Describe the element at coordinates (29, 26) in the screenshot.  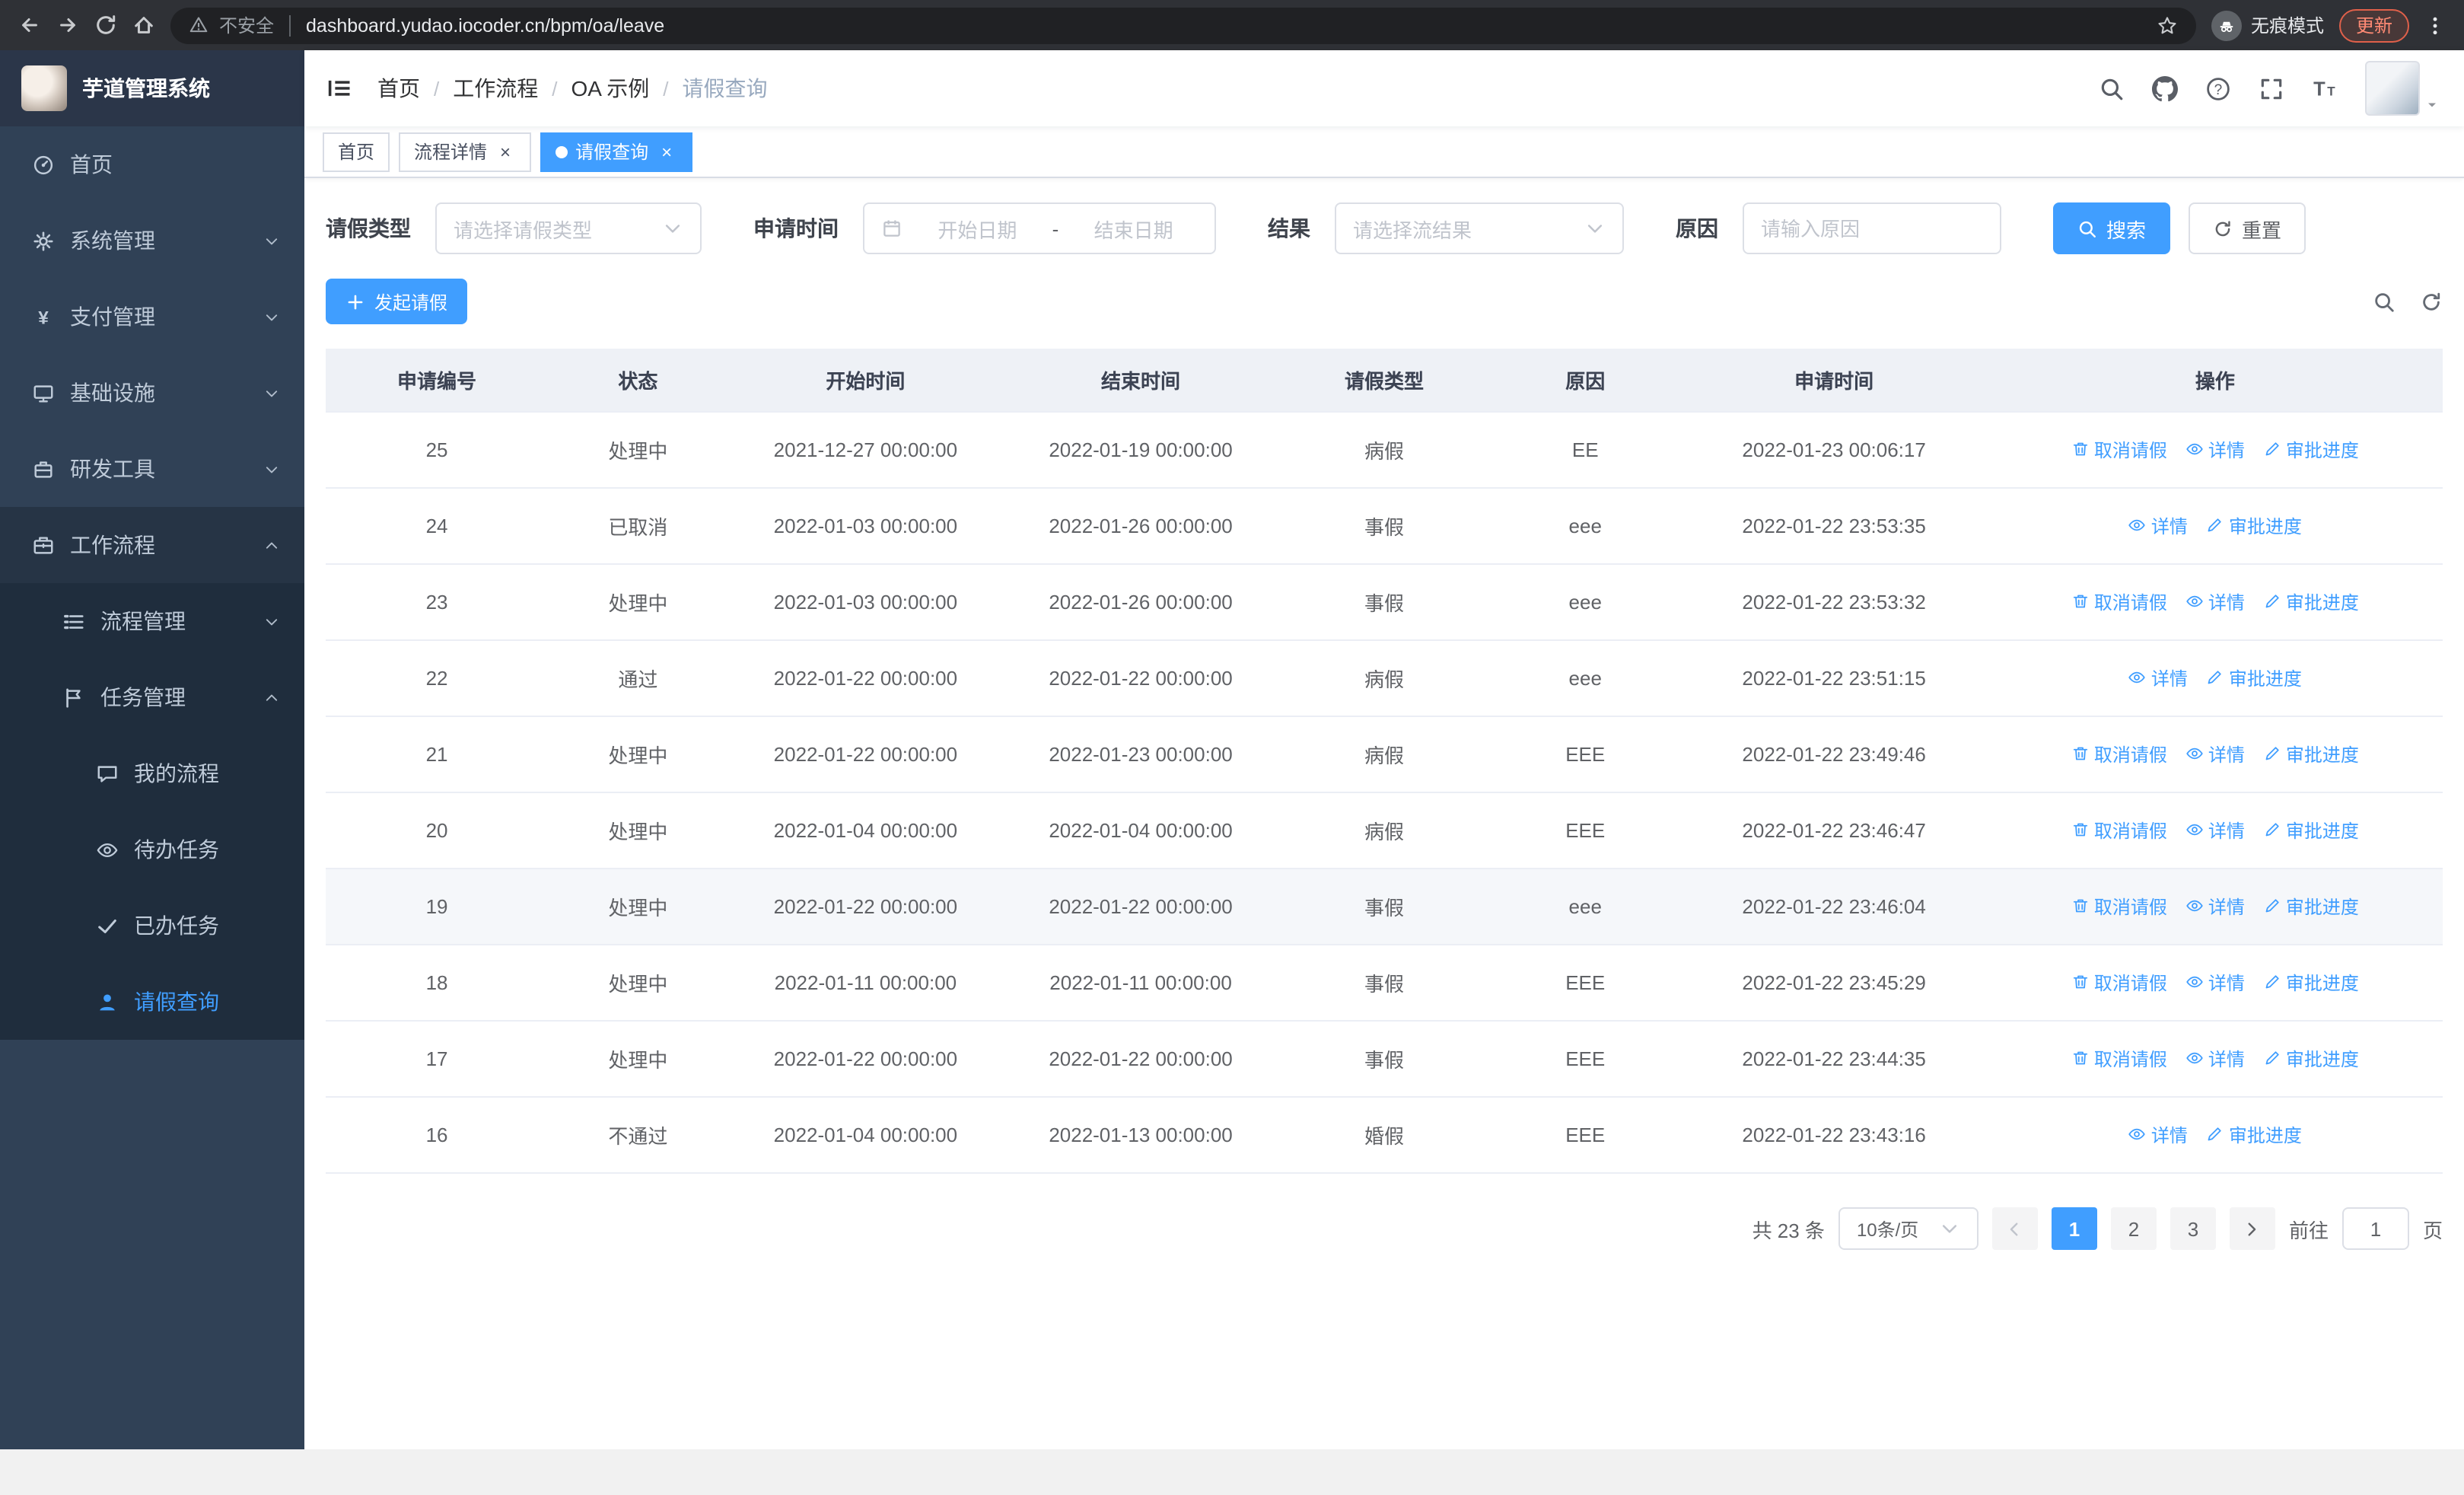
I see `back-icon` at that location.